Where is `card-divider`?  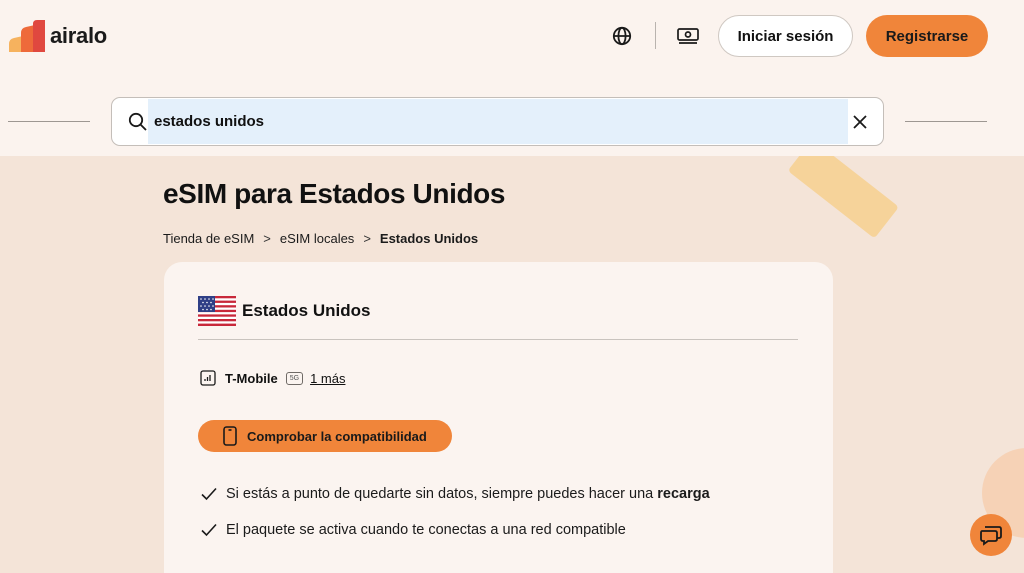
card-divider is located at coordinates (498, 339).